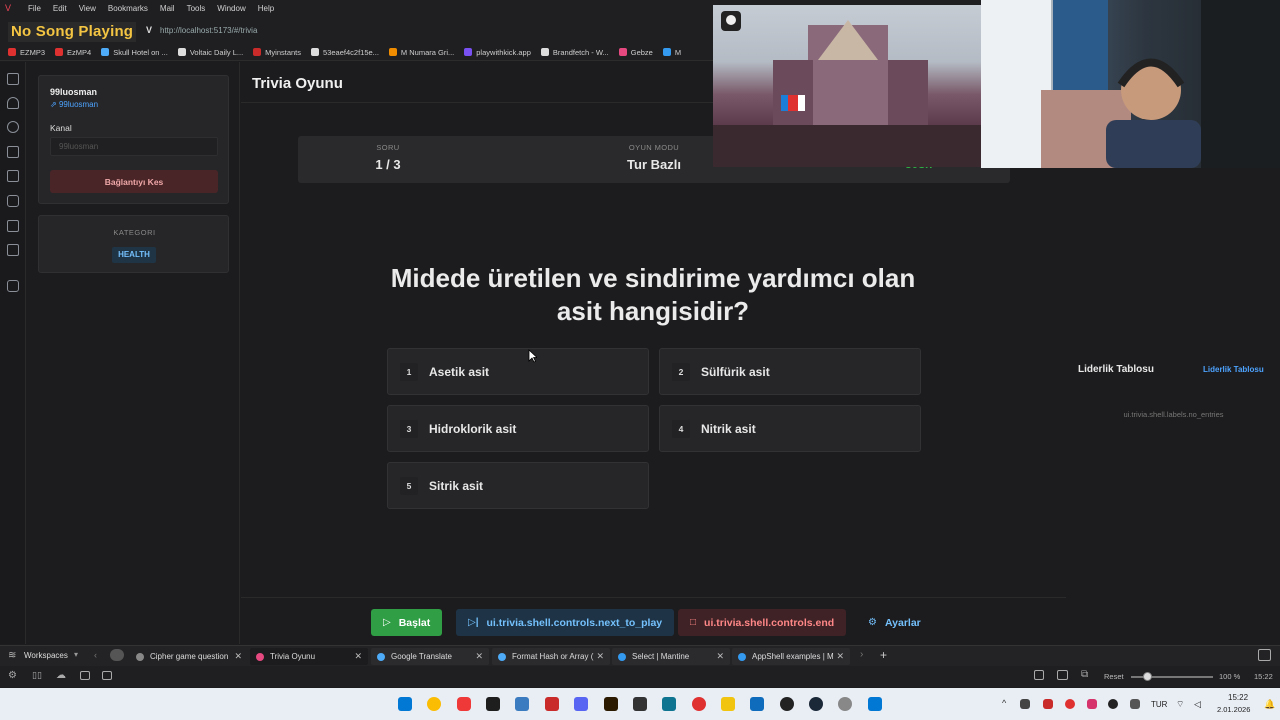  I want to click on terminal-icon, so click(493, 704).